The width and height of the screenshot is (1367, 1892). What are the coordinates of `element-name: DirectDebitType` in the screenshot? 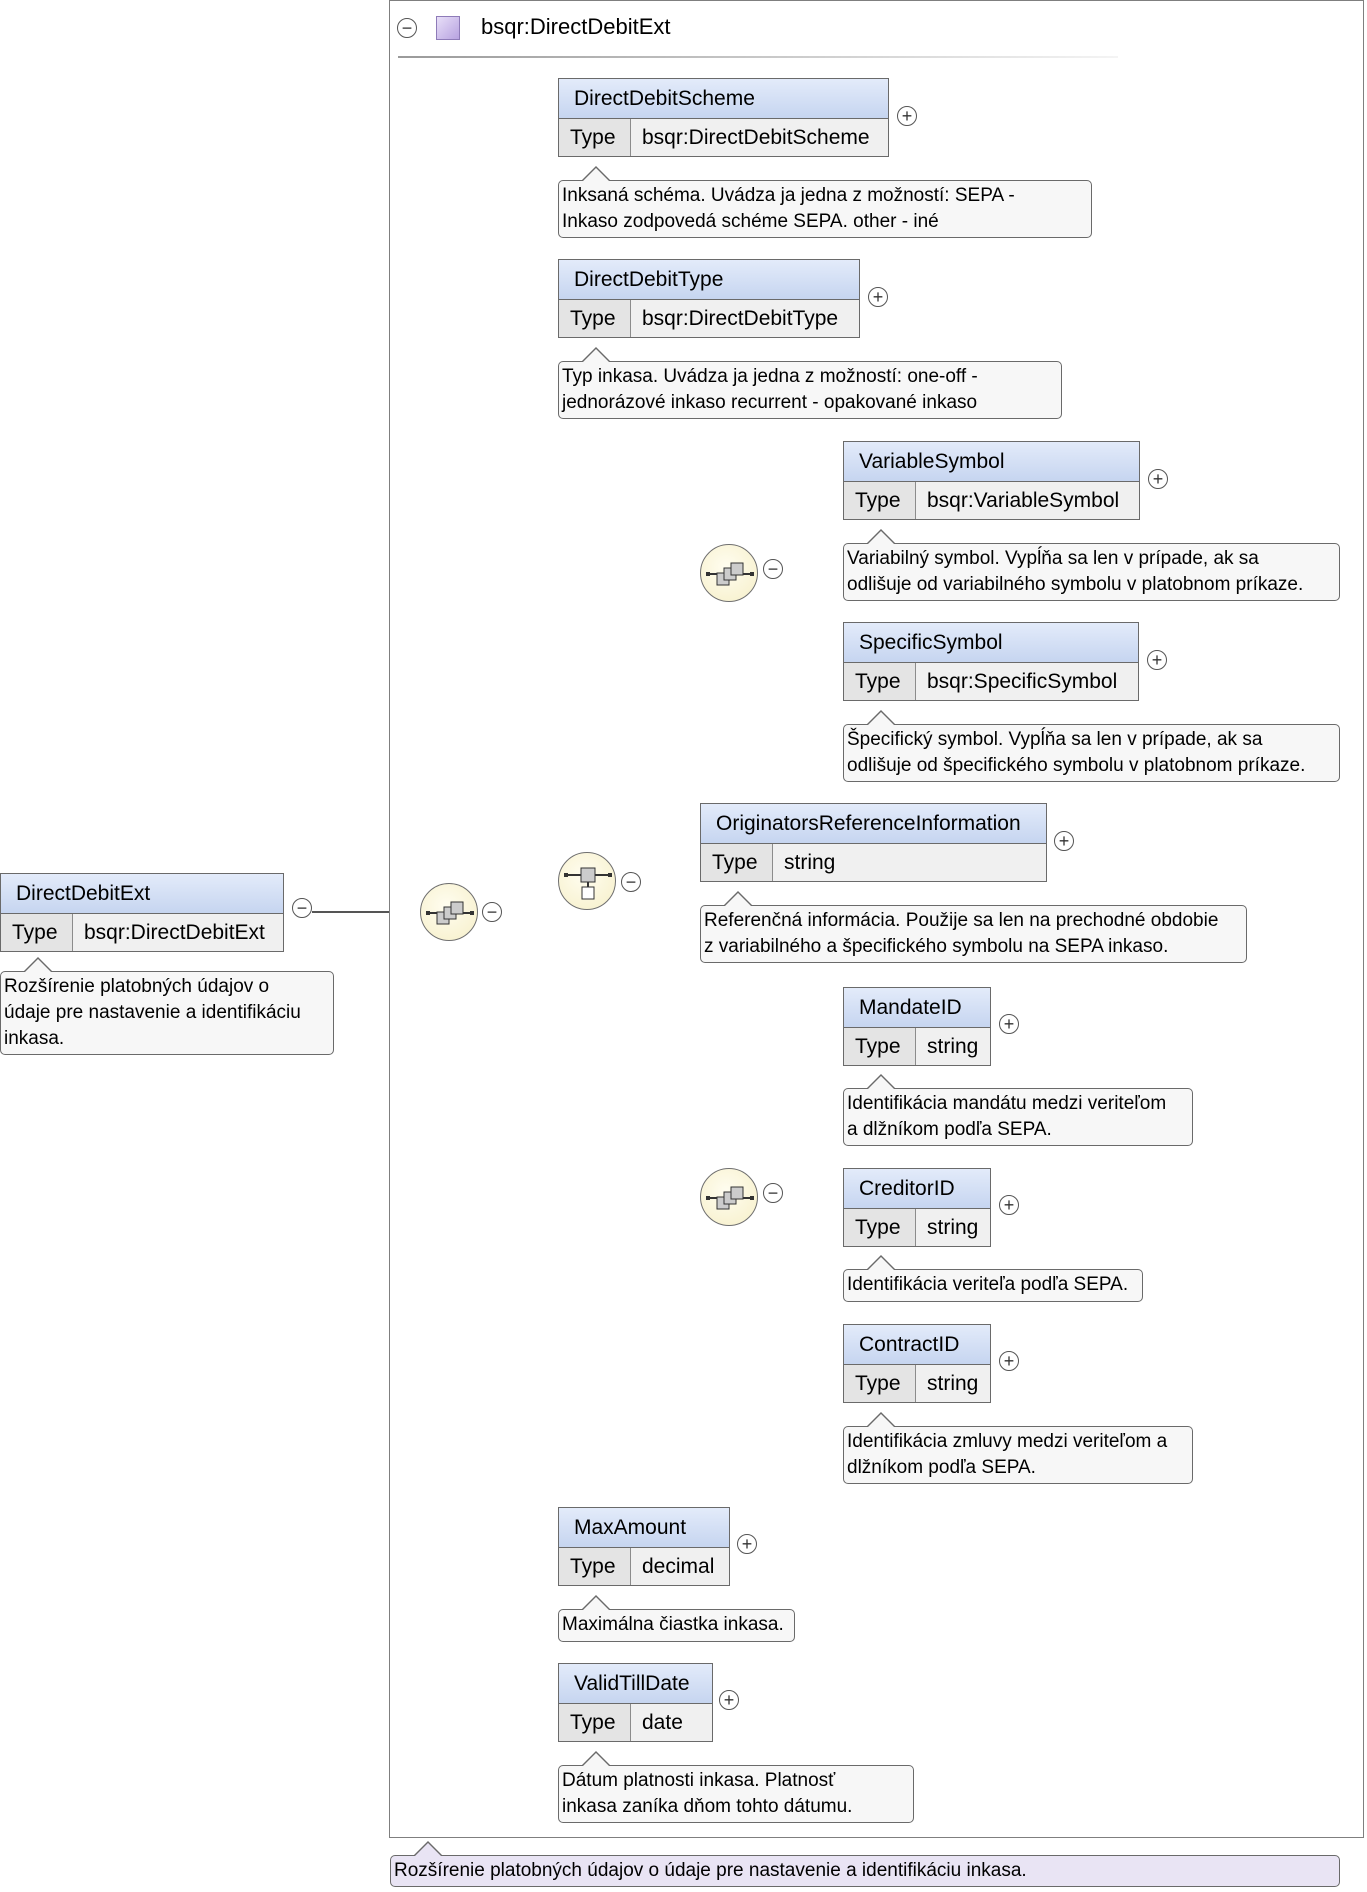 It's located at (709, 280).